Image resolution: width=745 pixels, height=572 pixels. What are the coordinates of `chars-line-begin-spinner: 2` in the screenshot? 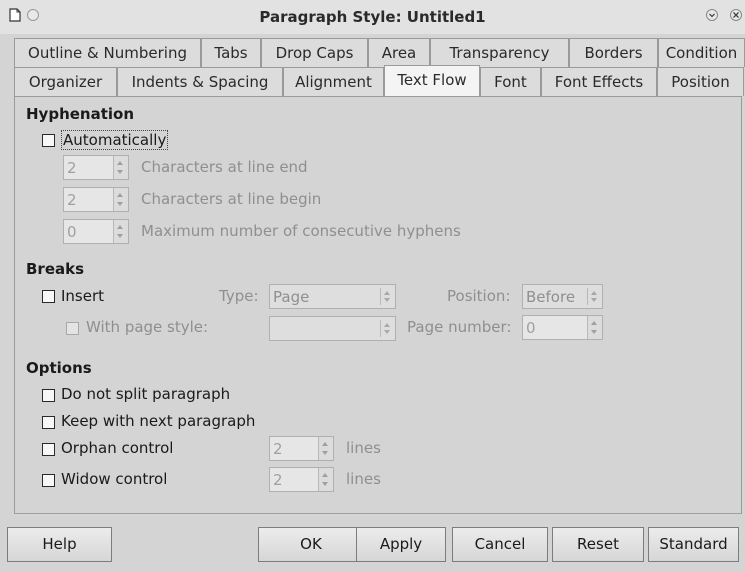 It's located at (96, 199).